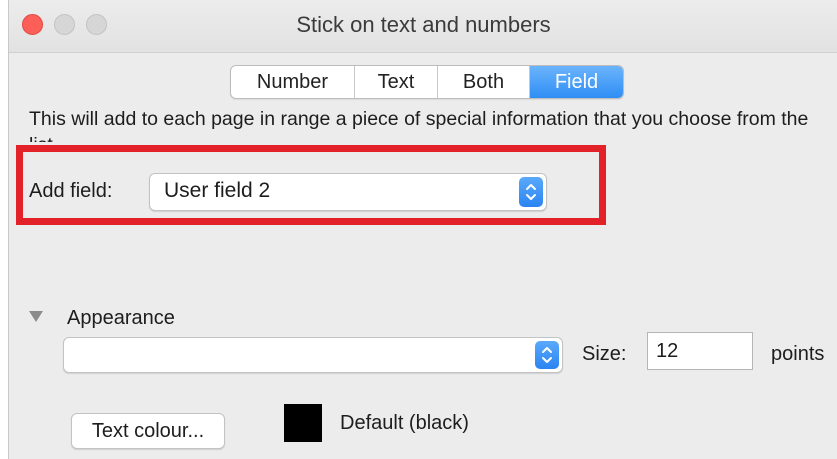 The height and width of the screenshot is (459, 837). I want to click on tab-number: Number, so click(293, 82).